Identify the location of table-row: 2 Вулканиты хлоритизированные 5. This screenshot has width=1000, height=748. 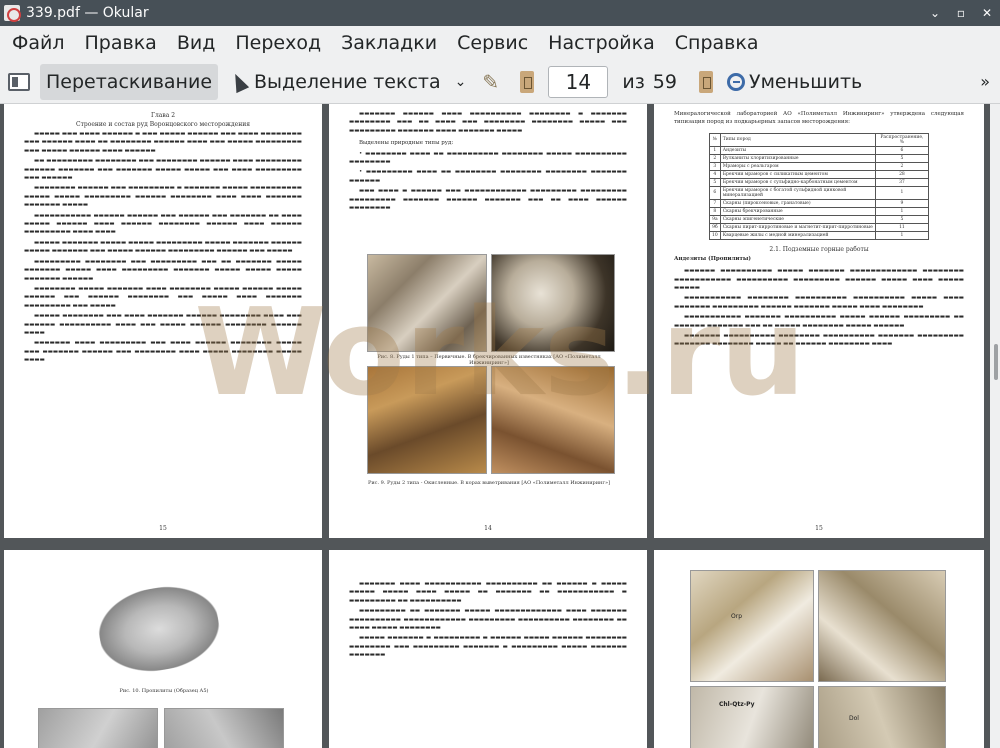
(819, 158).